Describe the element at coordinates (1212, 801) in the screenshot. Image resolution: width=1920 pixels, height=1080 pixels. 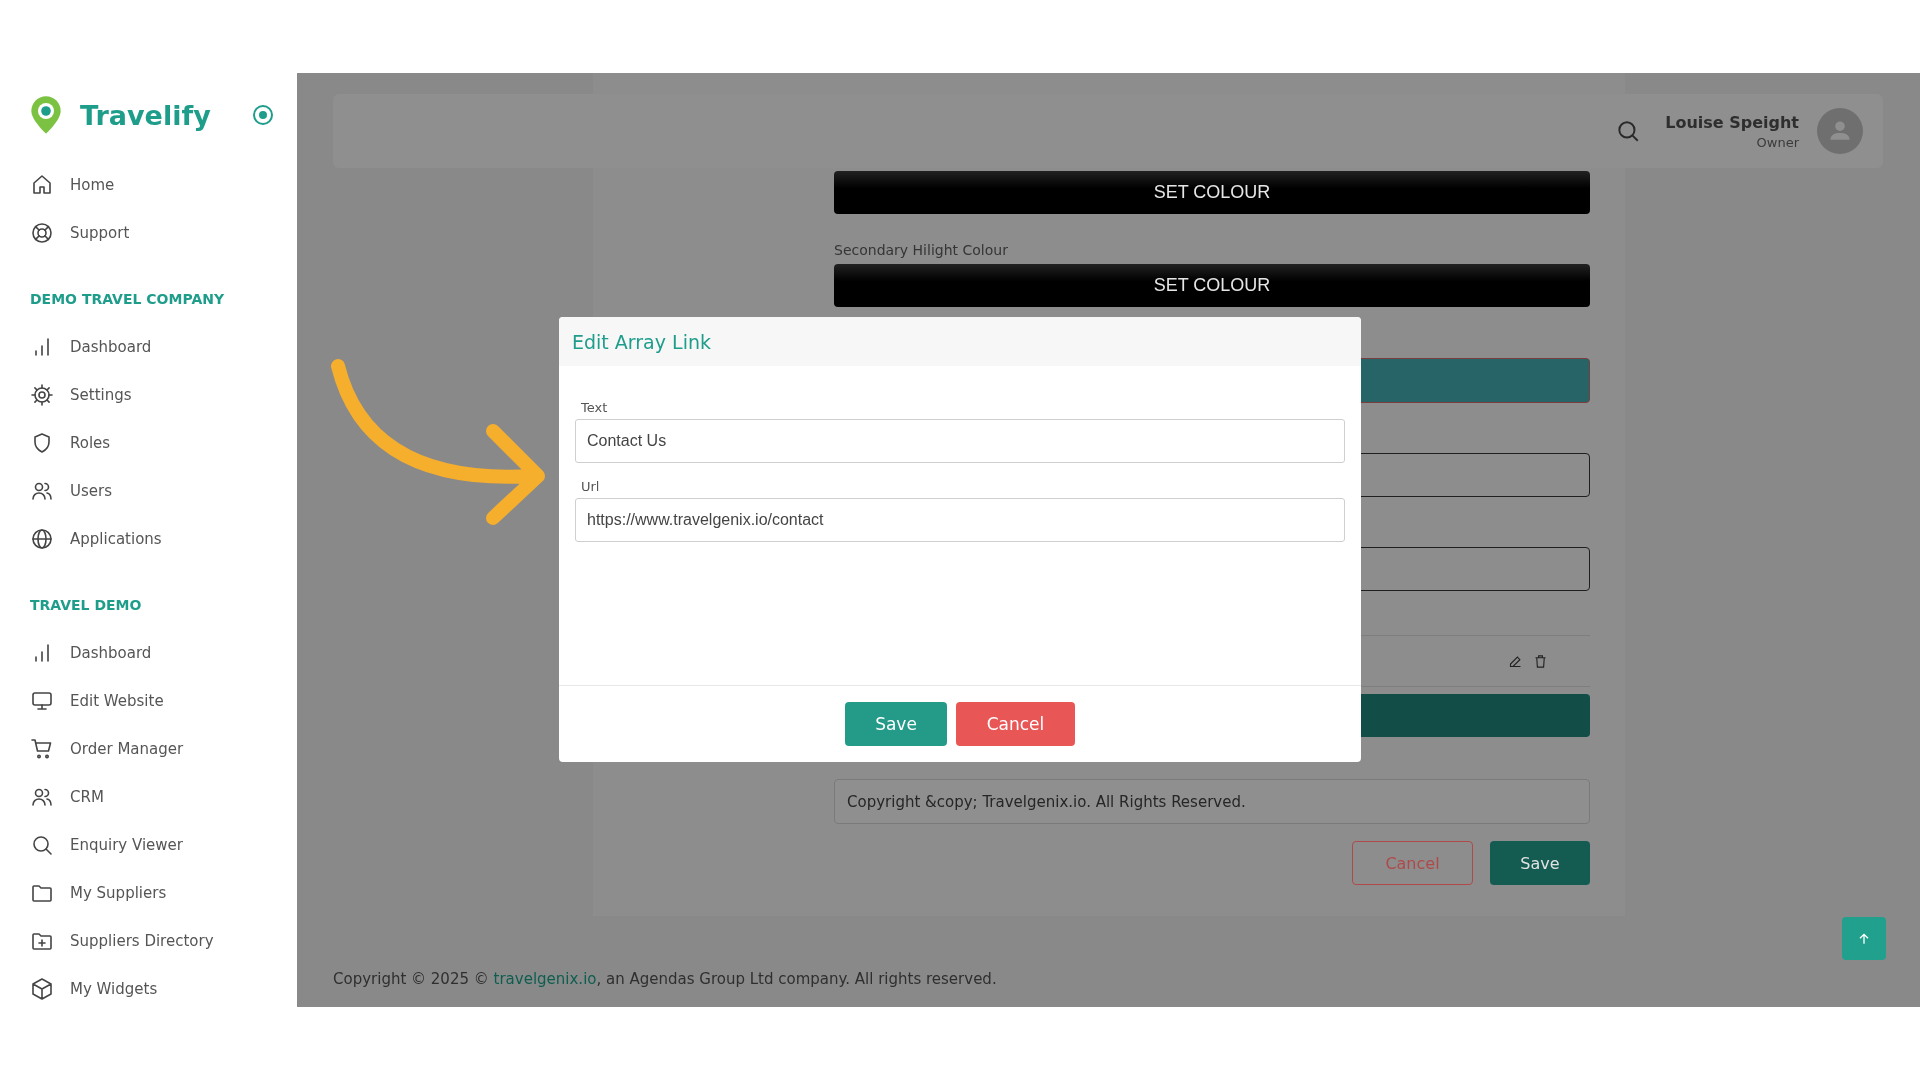
I see `footer-text-field: Copyright &copy; Travelgenix.io. All Rights Reserved.` at that location.